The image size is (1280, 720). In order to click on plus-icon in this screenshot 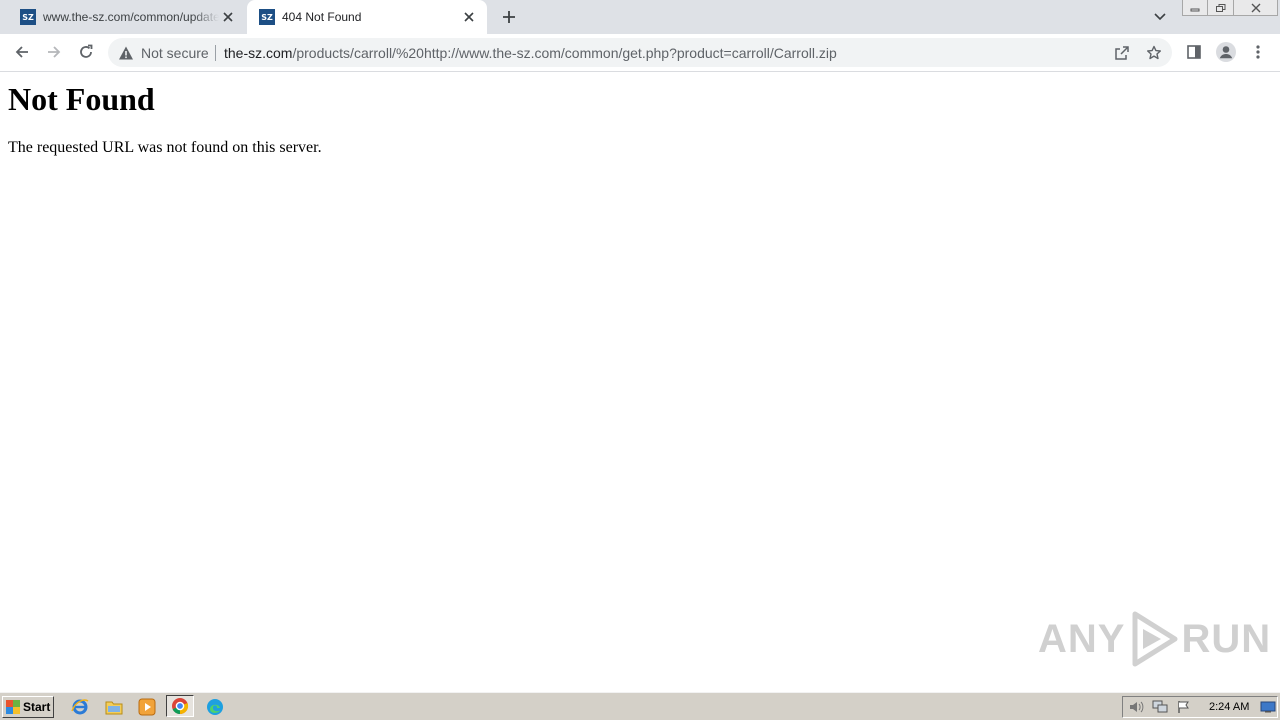, I will do `click(509, 17)`.